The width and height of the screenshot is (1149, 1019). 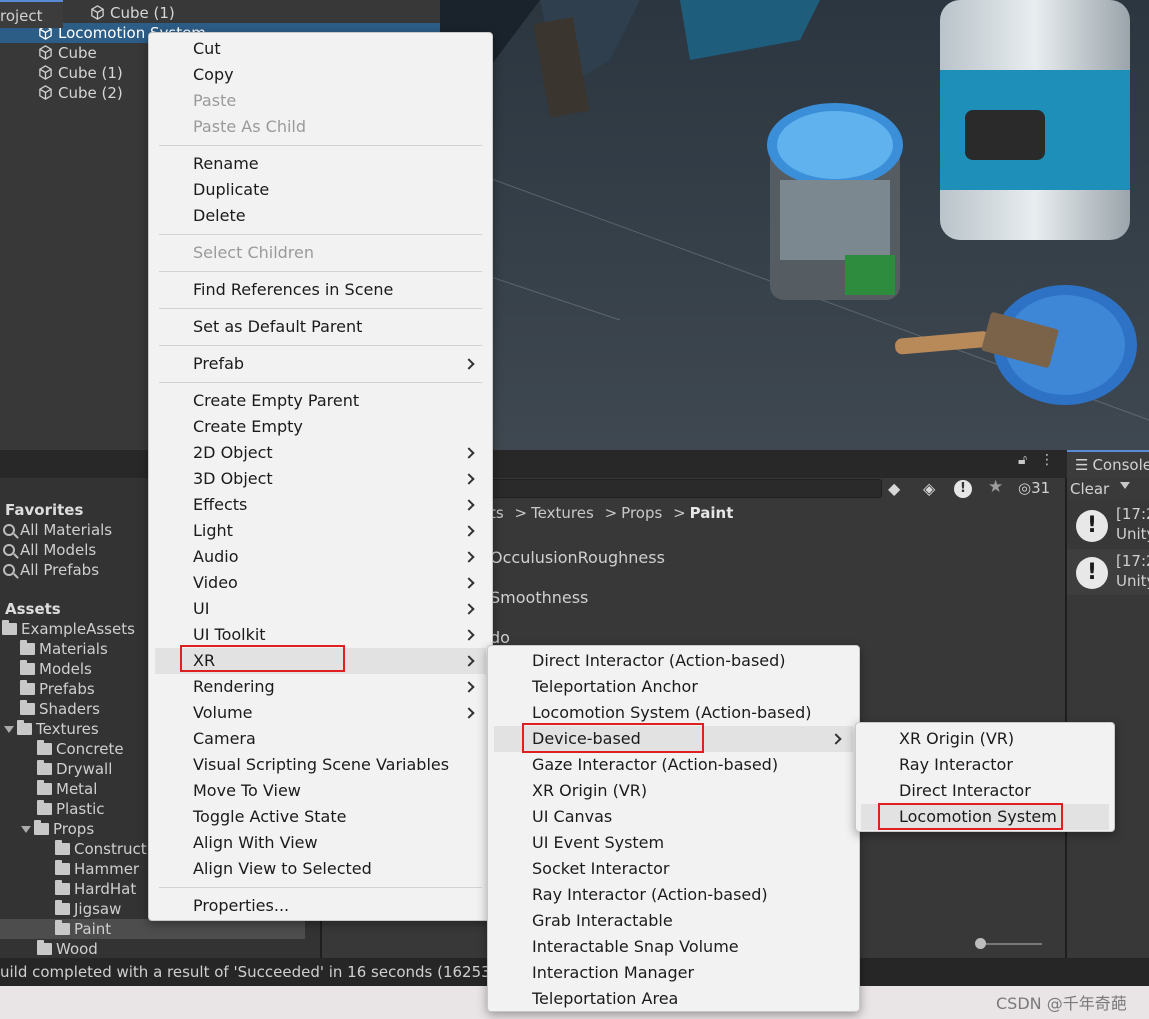 What do you see at coordinates (224, 739) in the screenshot?
I see `menu-item-camera: Camera` at bounding box center [224, 739].